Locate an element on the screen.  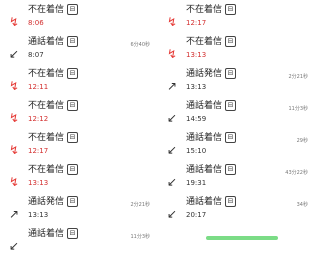
call-time: 12:11 is located at coordinates (38, 87).